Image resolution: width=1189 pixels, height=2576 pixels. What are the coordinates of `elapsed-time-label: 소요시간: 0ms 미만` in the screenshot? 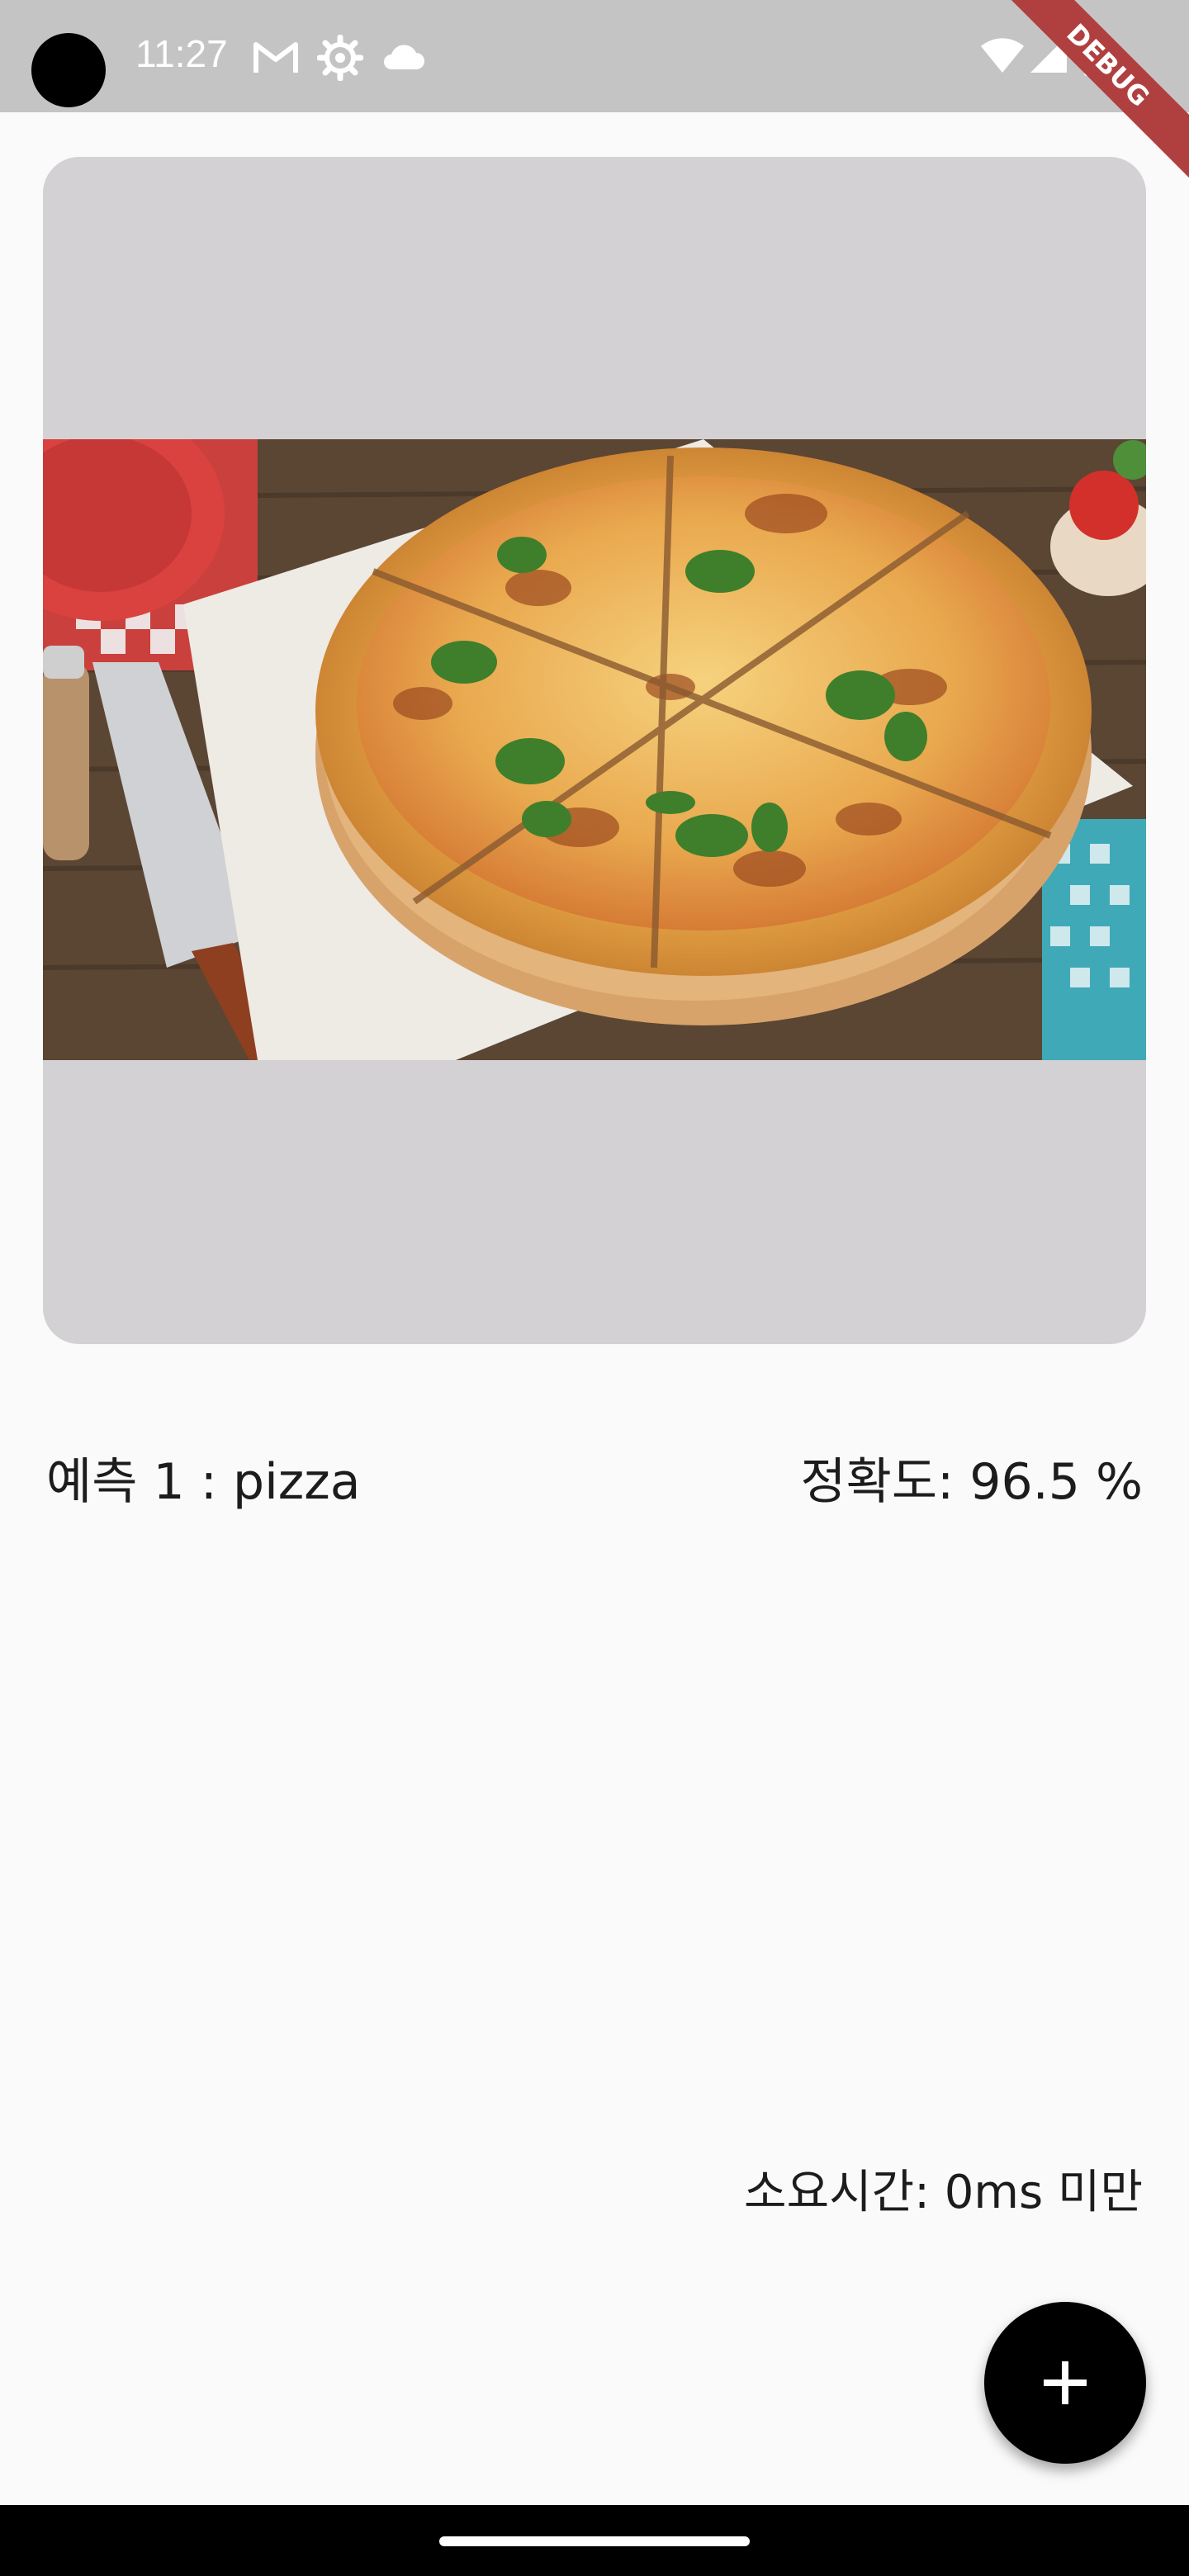 It's located at (943, 2192).